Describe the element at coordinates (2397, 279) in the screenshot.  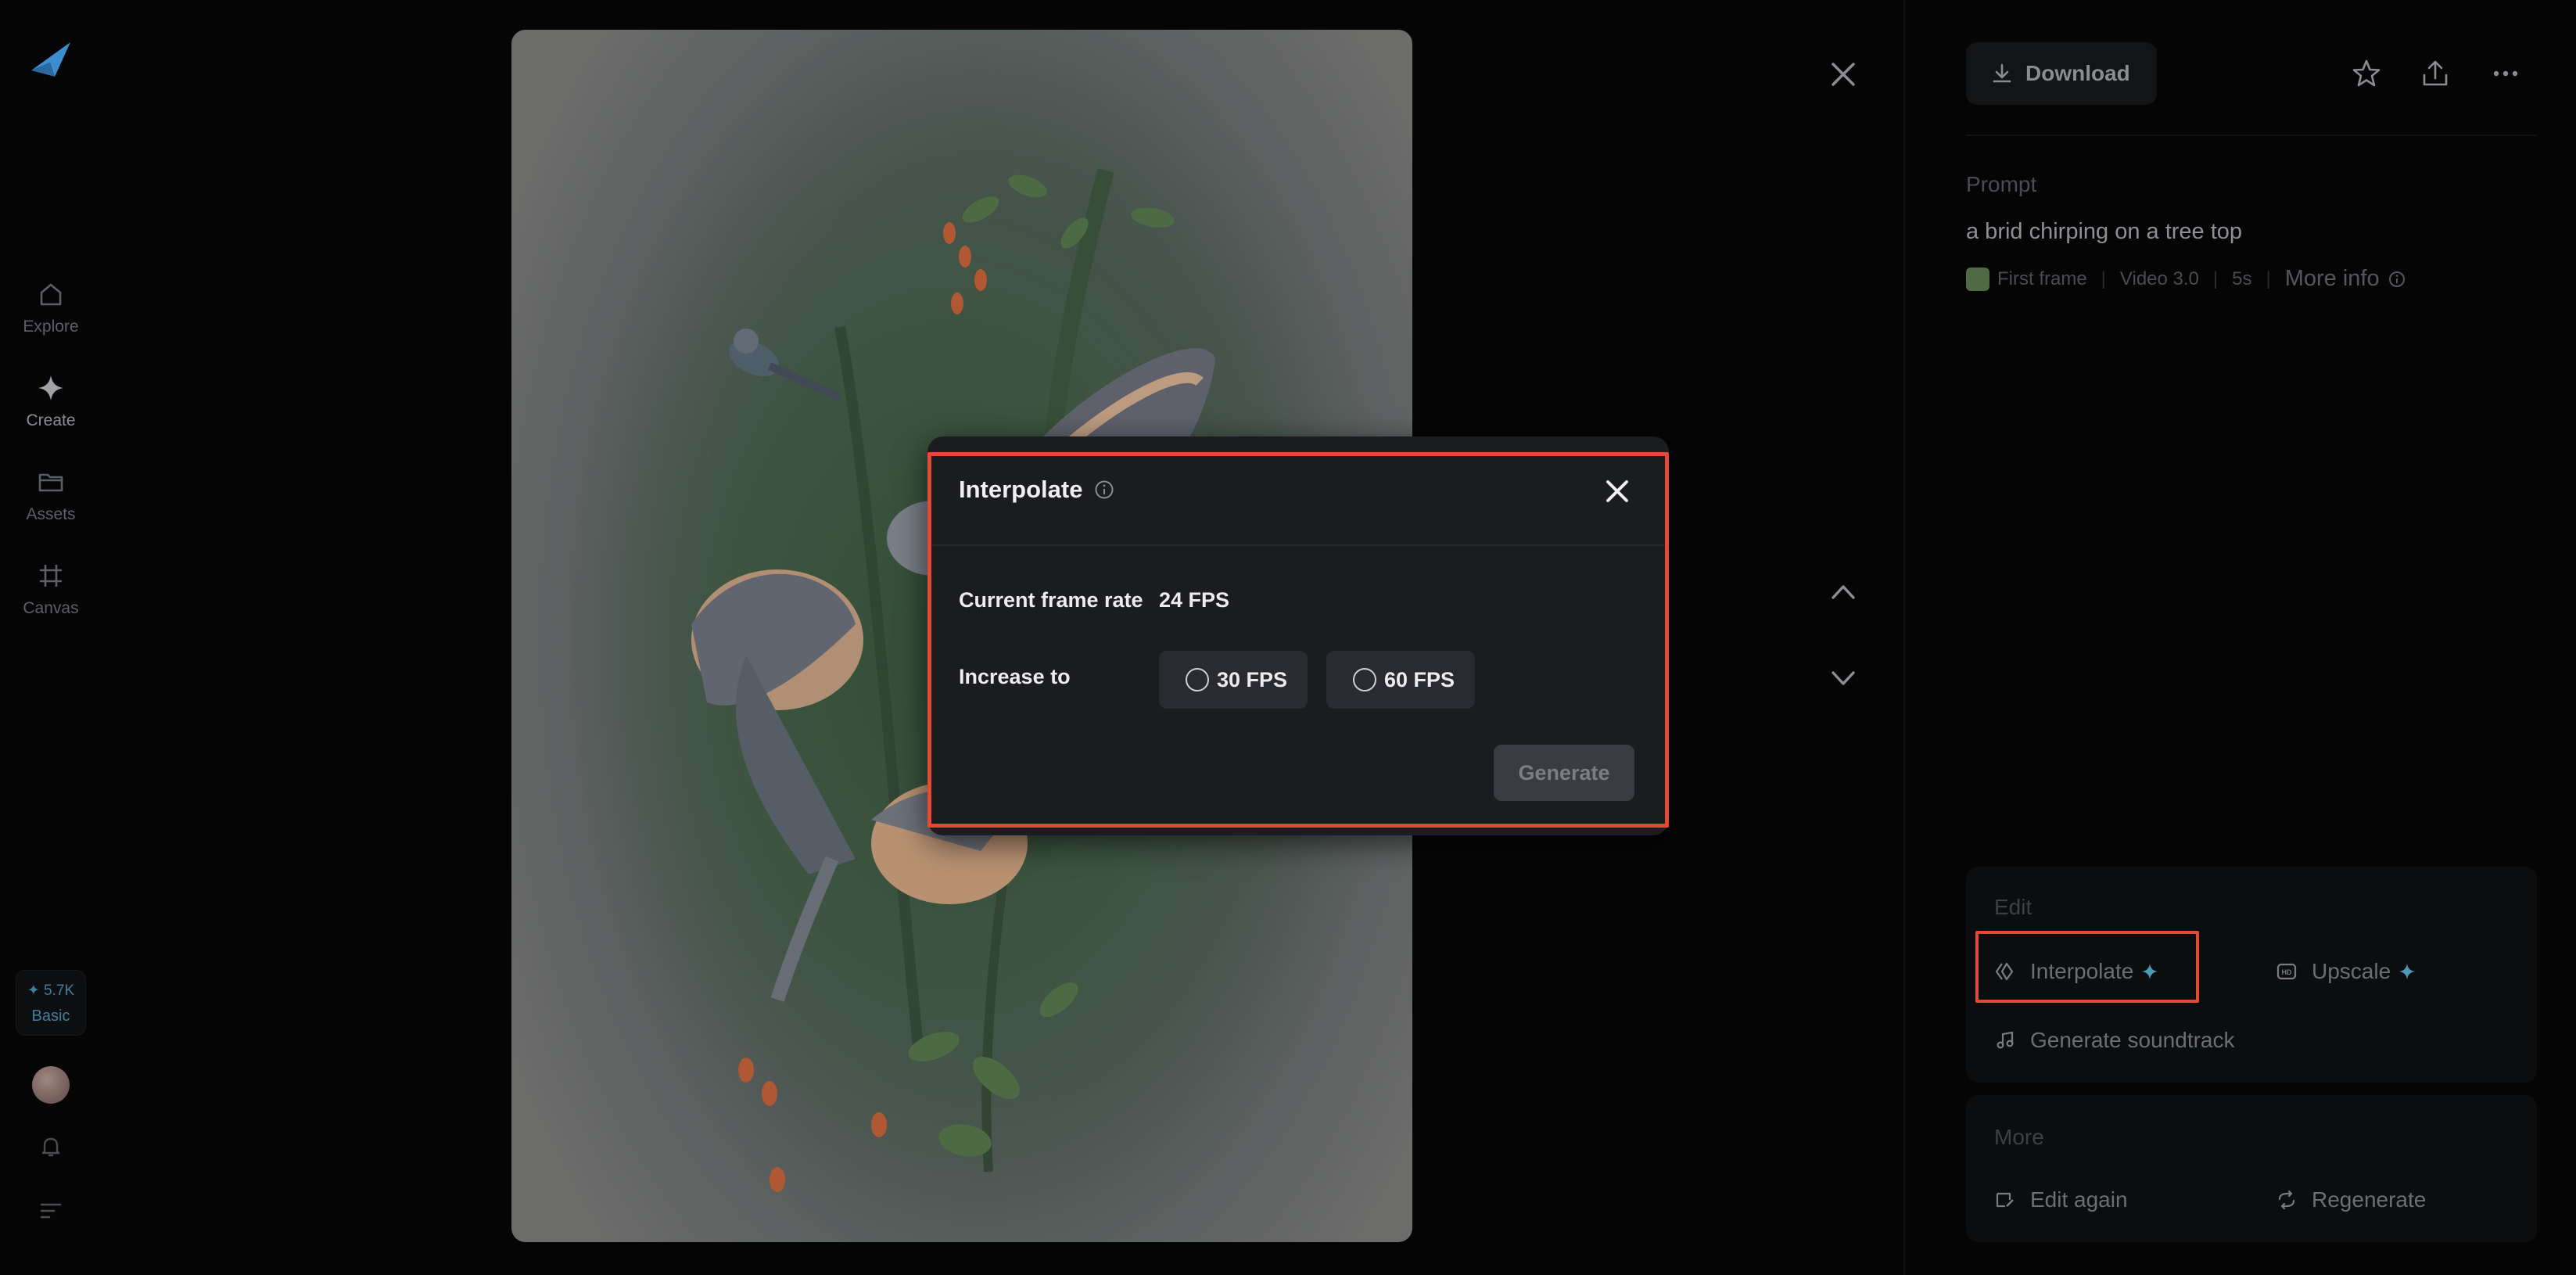
I see `info-icon` at that location.